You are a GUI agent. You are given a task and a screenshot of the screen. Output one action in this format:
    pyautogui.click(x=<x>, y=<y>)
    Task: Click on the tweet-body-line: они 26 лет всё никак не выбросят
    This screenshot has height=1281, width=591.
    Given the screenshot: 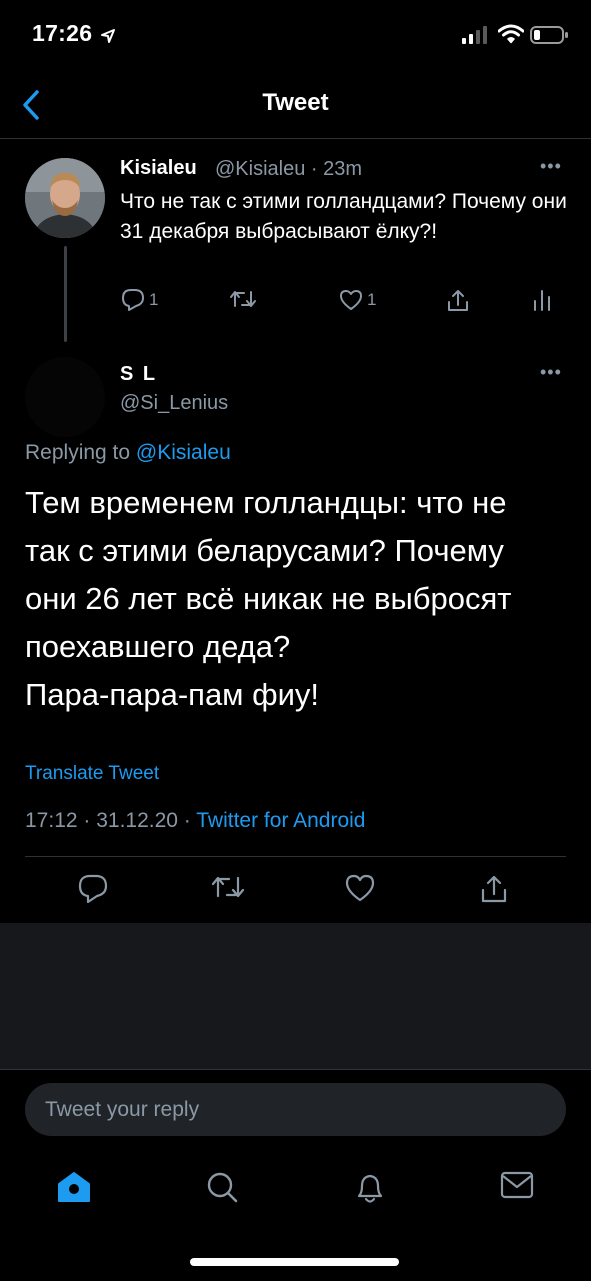 What is the action you would take?
    pyautogui.click(x=268, y=598)
    